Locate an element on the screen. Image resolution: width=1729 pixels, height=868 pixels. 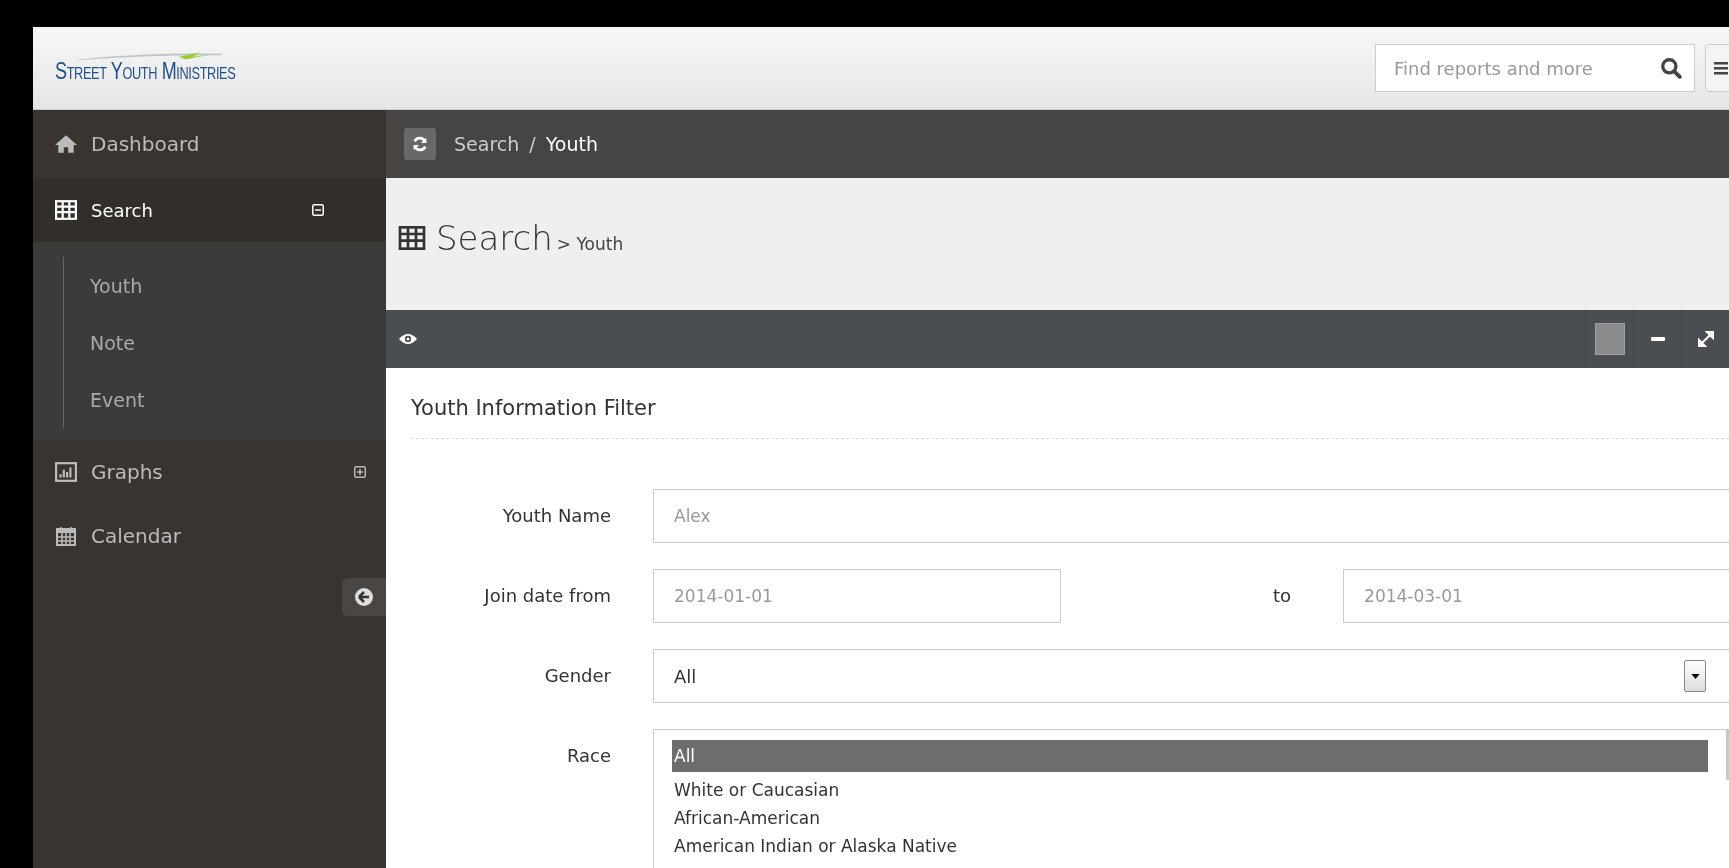
collapse-sidebar-button is located at coordinates (364, 597).